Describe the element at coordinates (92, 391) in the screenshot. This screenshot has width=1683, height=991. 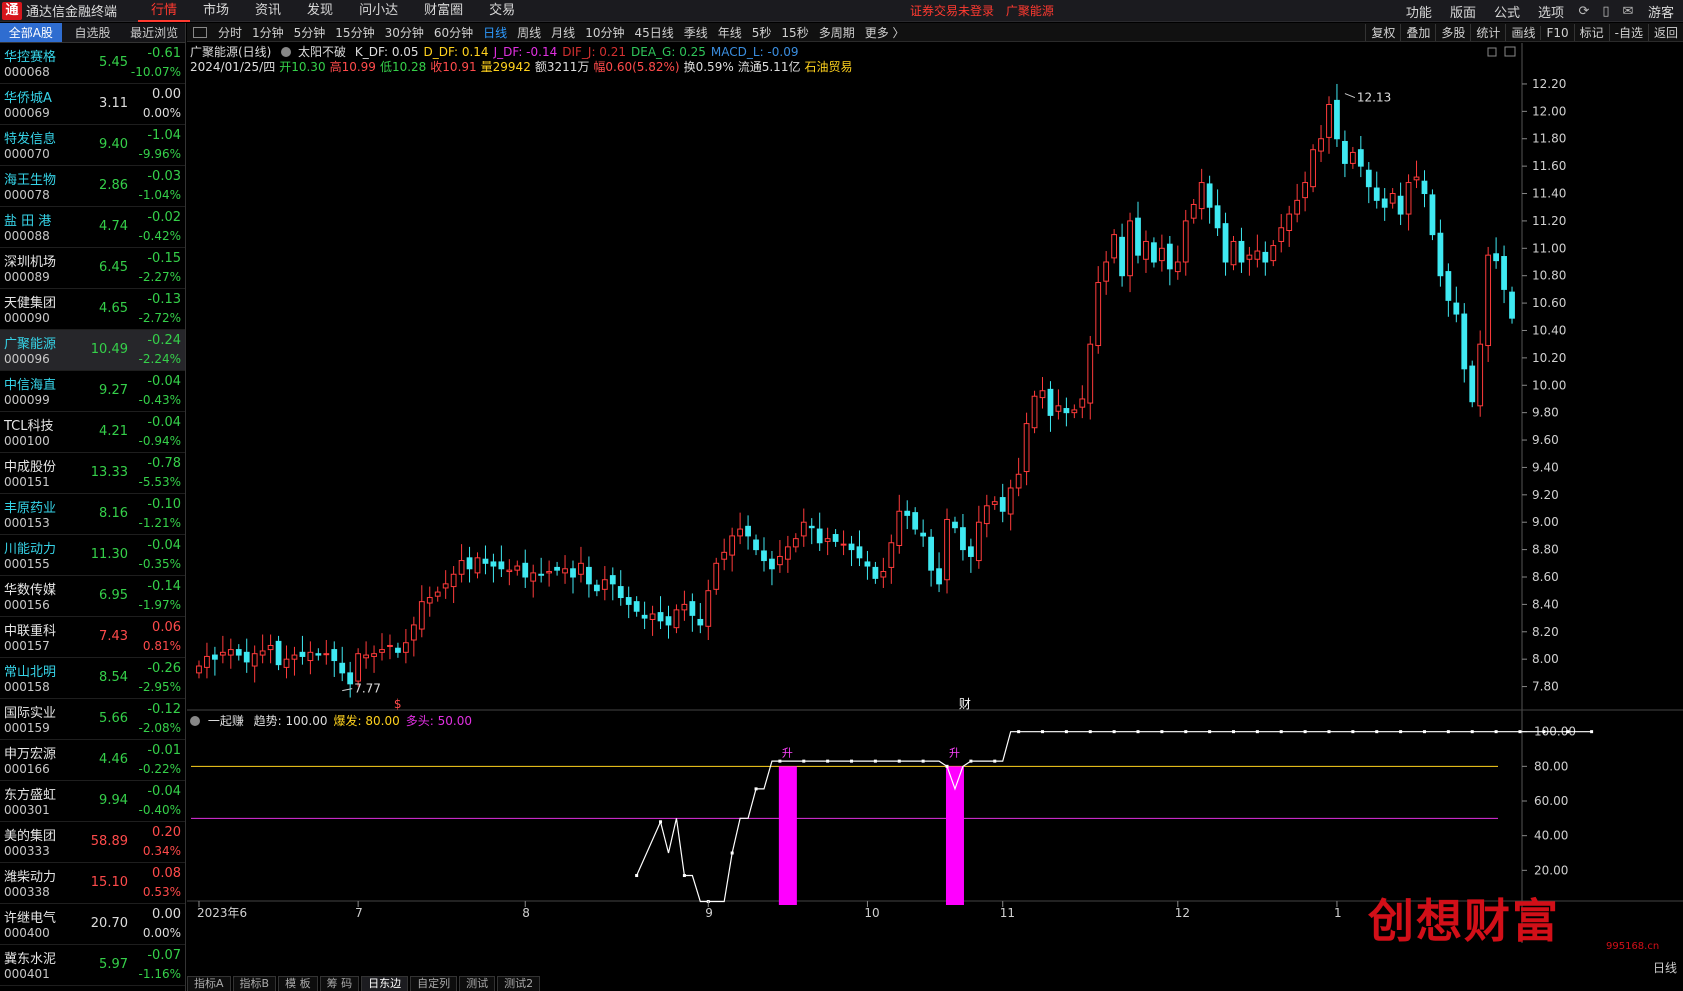
I see `stock-row: 中信海直 000099 9.27 -0.04 -0.43%` at that location.